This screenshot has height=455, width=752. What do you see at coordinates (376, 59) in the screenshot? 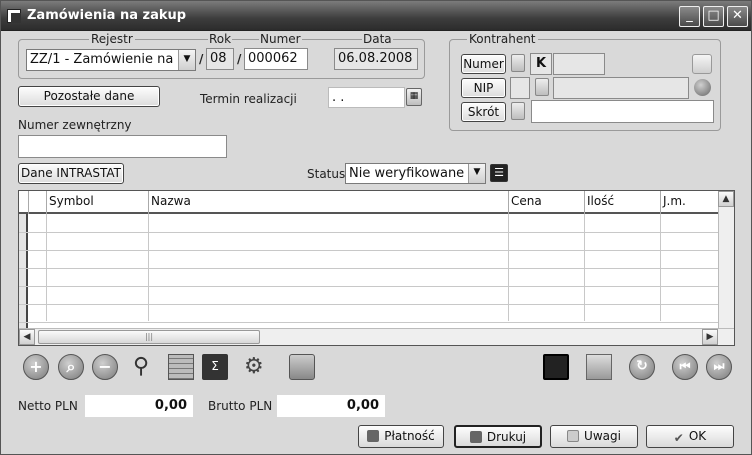
I see `data-field: 06.08.2008` at bounding box center [376, 59].